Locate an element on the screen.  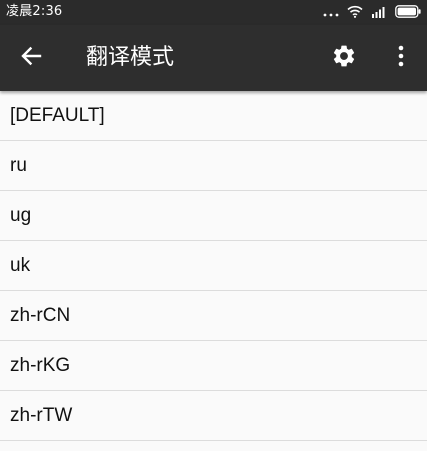
gear-icon is located at coordinates (344, 58).